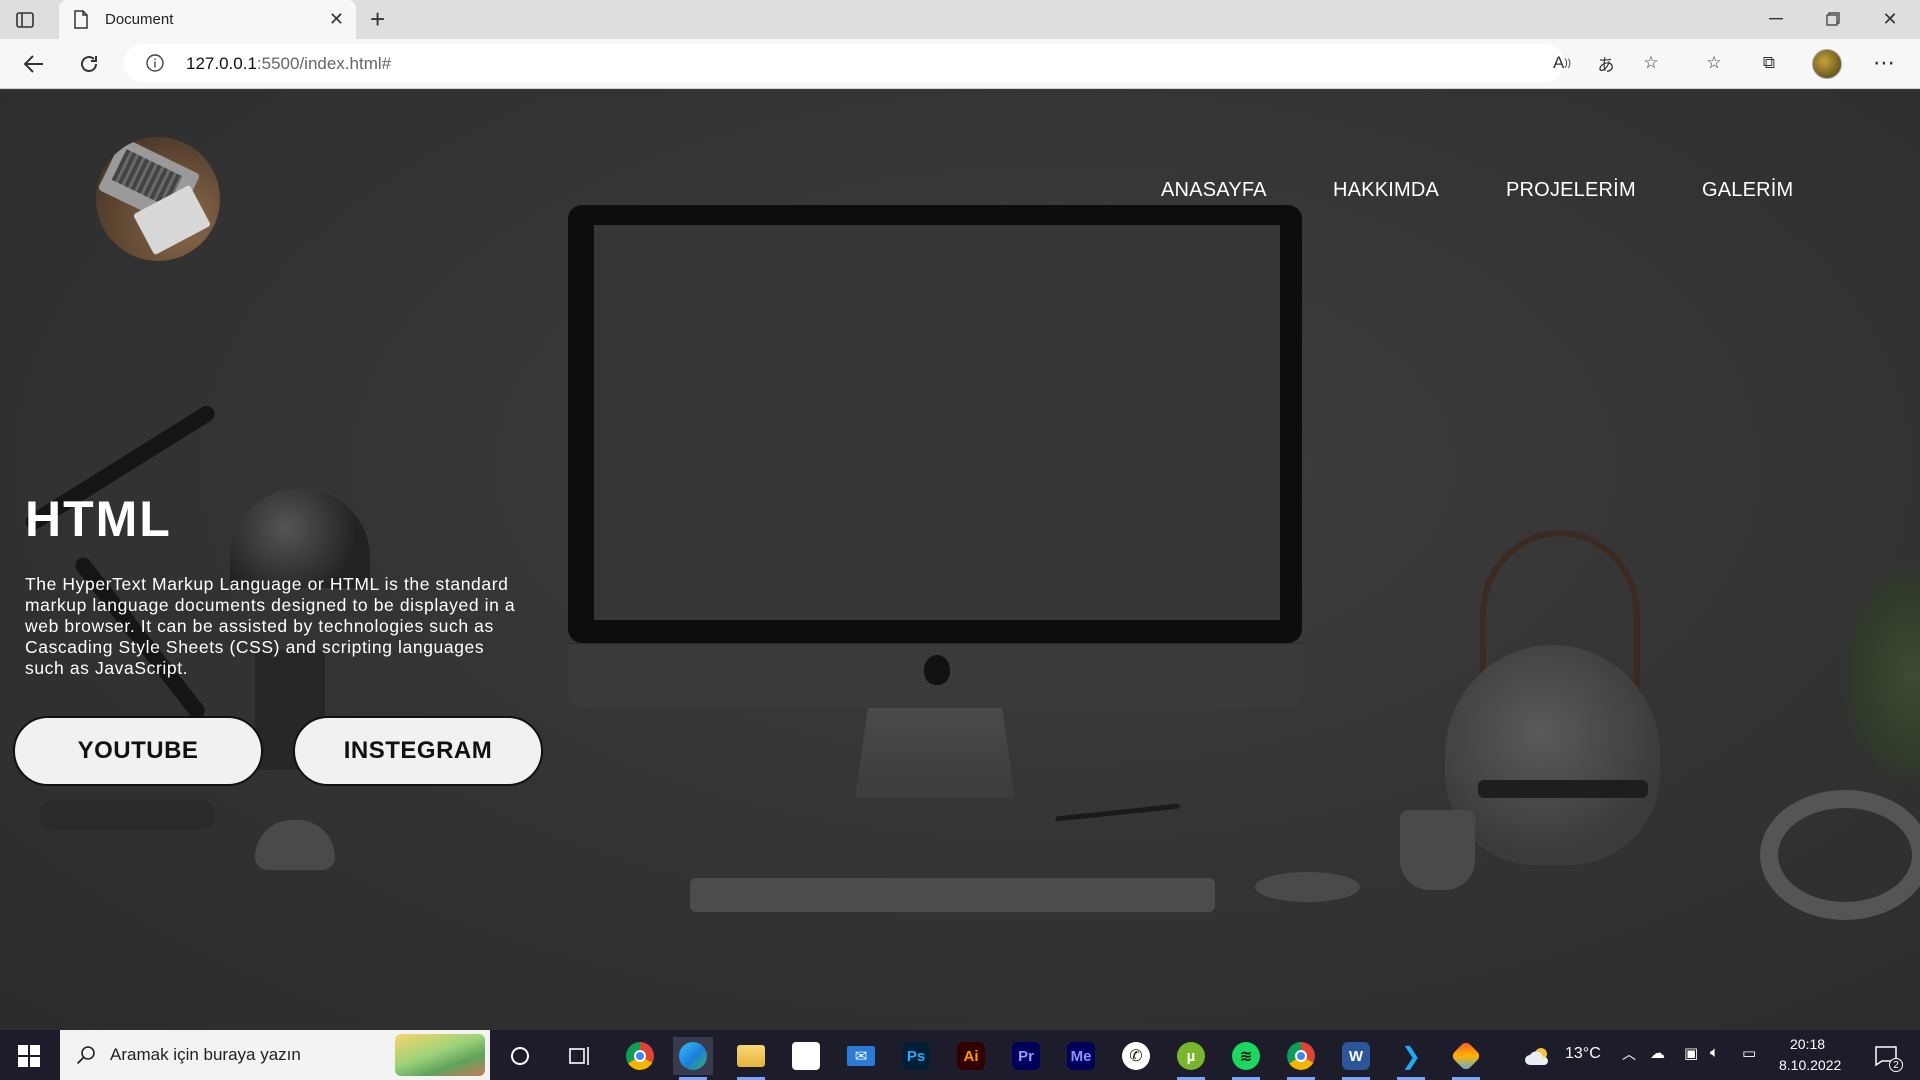 The width and height of the screenshot is (1920, 1080). What do you see at coordinates (155, 65) in the screenshot?
I see `info-icon` at bounding box center [155, 65].